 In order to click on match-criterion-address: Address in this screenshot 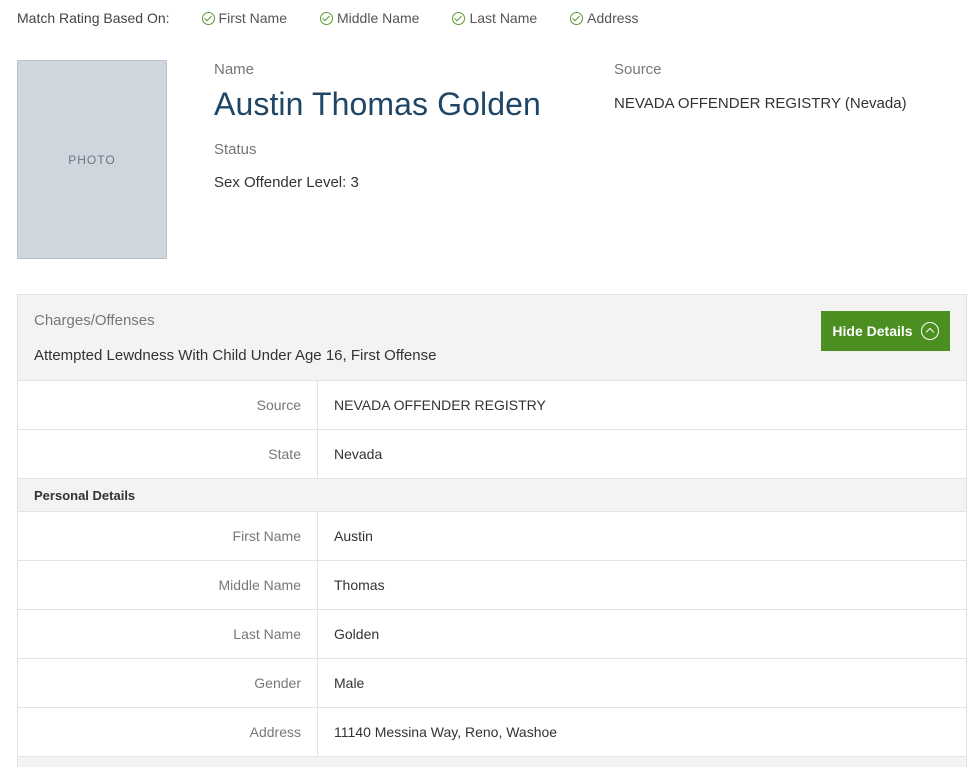, I will do `click(604, 18)`.